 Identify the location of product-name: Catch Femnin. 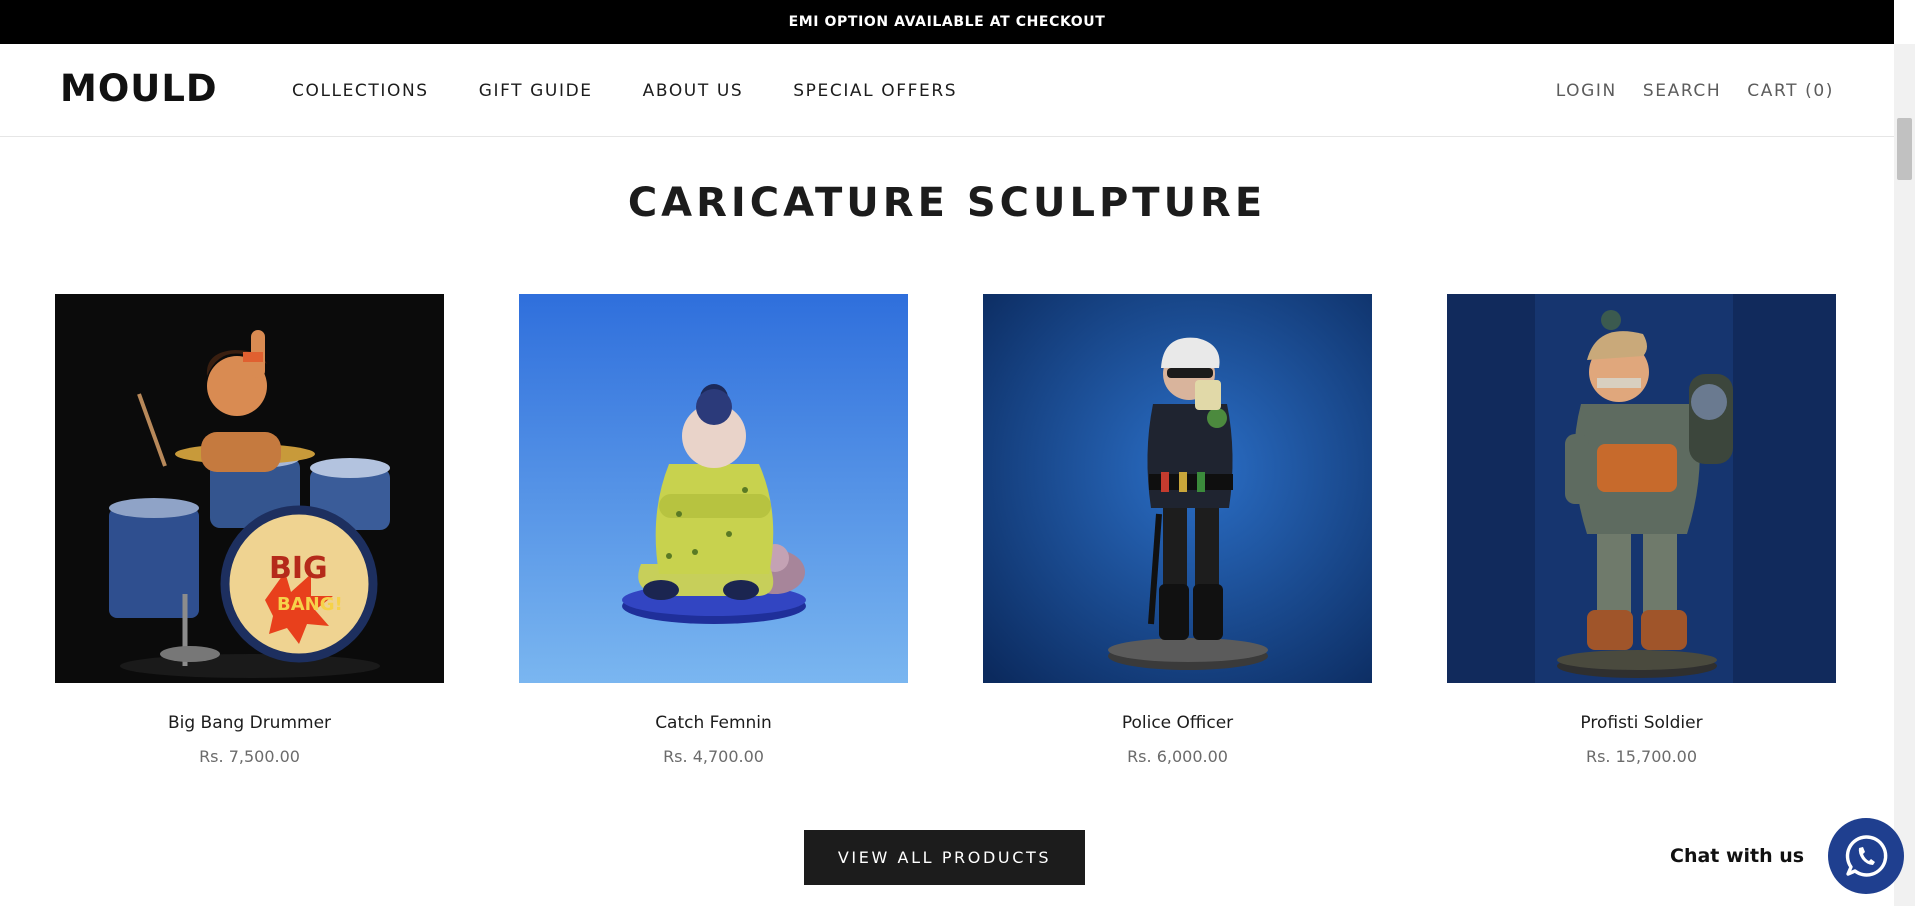
(713, 723).